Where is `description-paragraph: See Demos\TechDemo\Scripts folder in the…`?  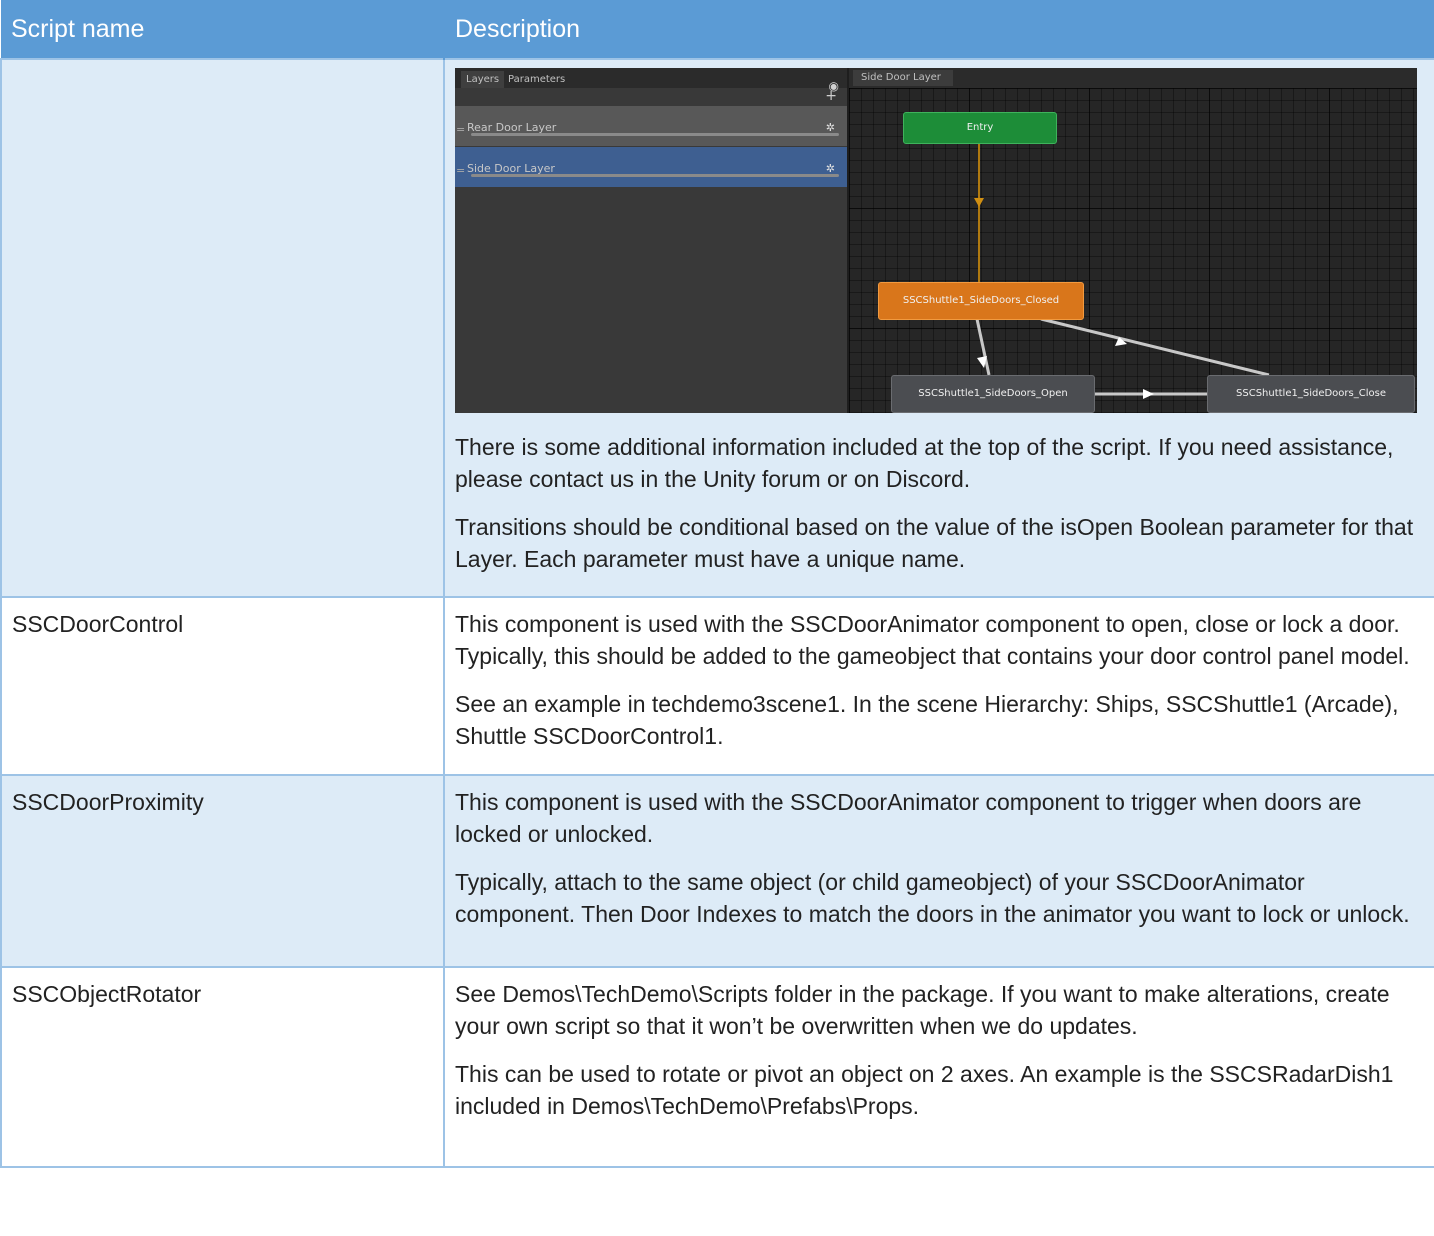
description-paragraph: See Demos\TechDemo\Scripts folder in the… is located at coordinates (922, 1010).